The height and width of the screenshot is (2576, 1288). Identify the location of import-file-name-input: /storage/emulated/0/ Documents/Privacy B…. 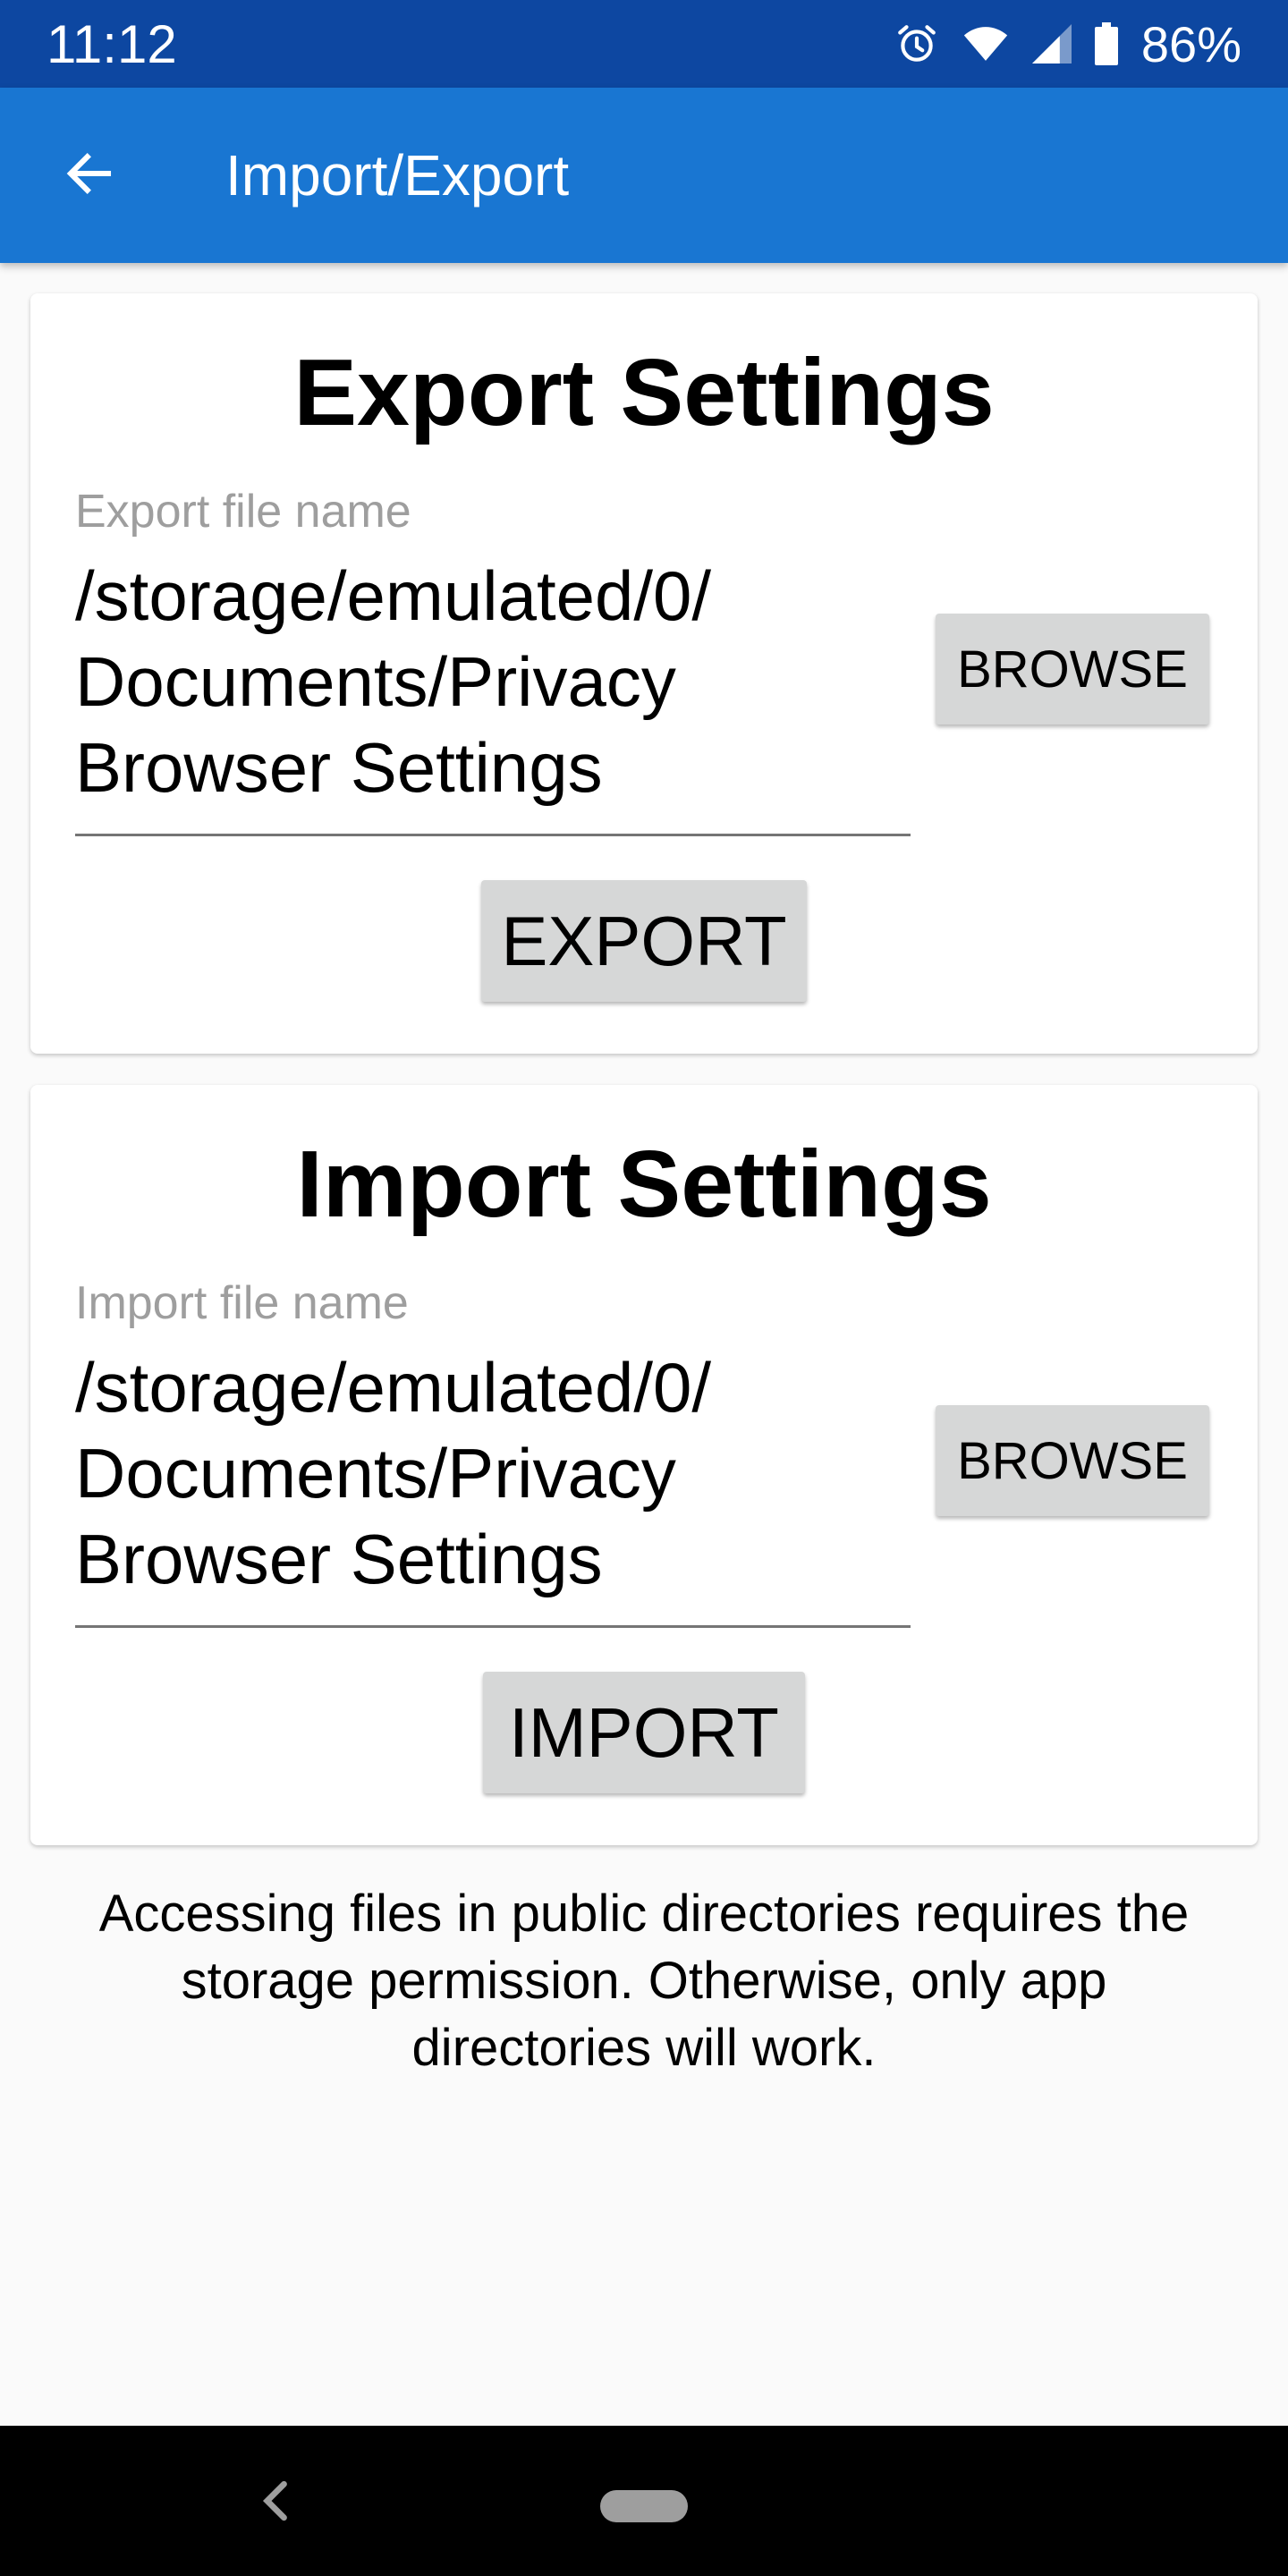
(468, 1473).